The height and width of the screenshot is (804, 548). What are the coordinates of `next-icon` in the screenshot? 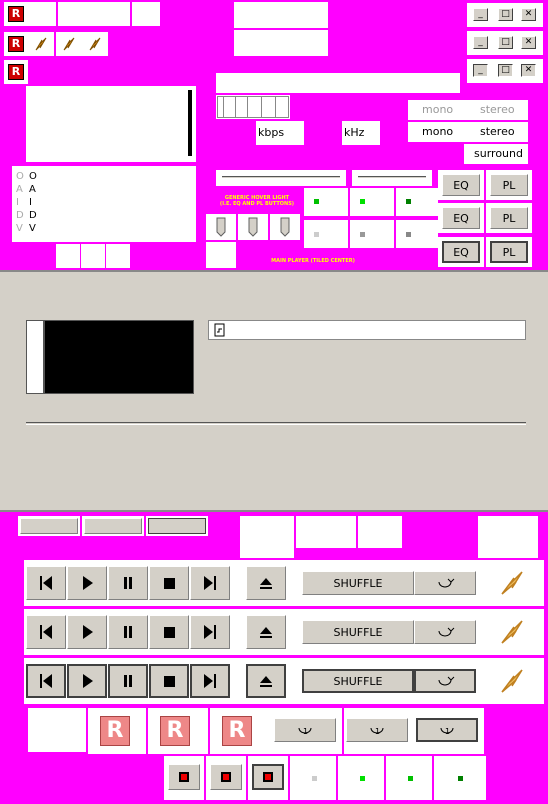 It's located at (210, 583).